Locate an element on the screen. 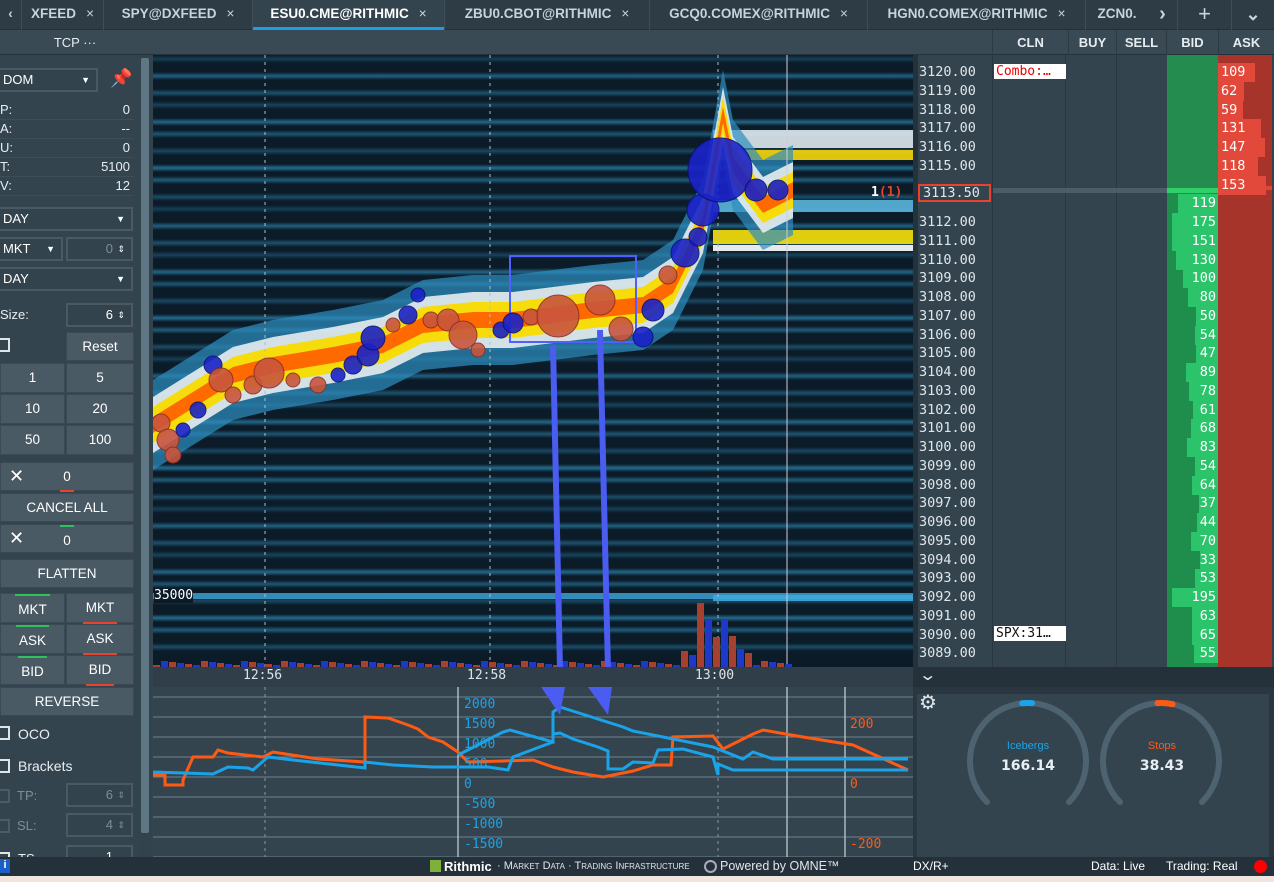 The width and height of the screenshot is (1274, 882). tif-select: DAY ▼ is located at coordinates (66, 219).